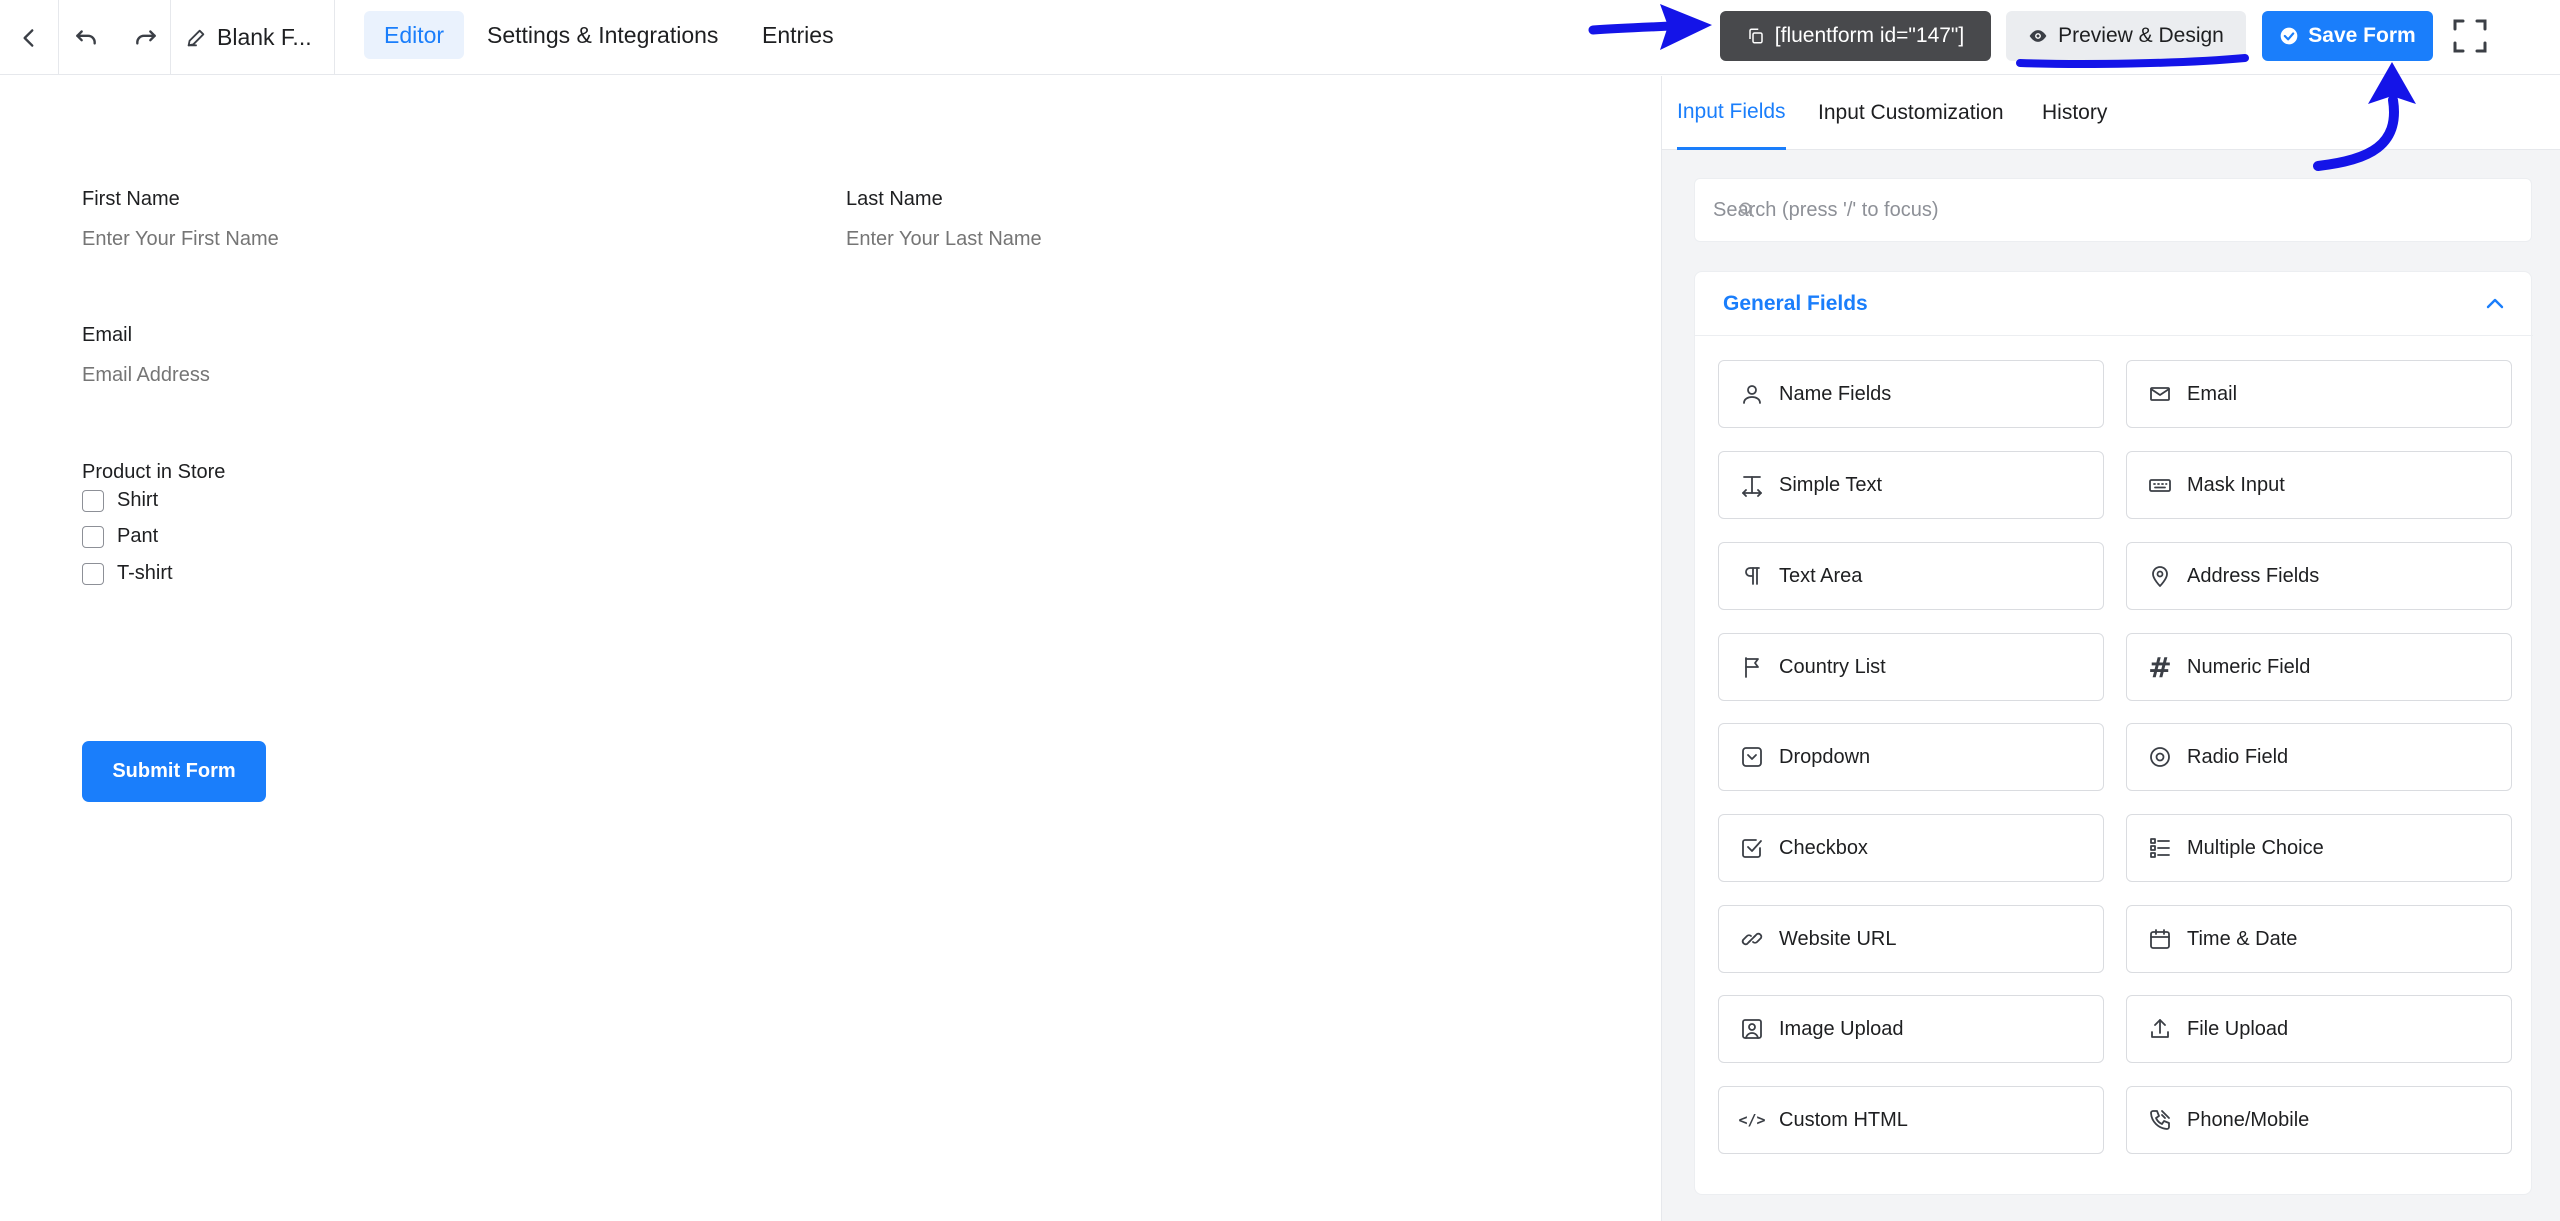  Describe the element at coordinates (1752, 757) in the screenshot. I see `dropdown-icon` at that location.